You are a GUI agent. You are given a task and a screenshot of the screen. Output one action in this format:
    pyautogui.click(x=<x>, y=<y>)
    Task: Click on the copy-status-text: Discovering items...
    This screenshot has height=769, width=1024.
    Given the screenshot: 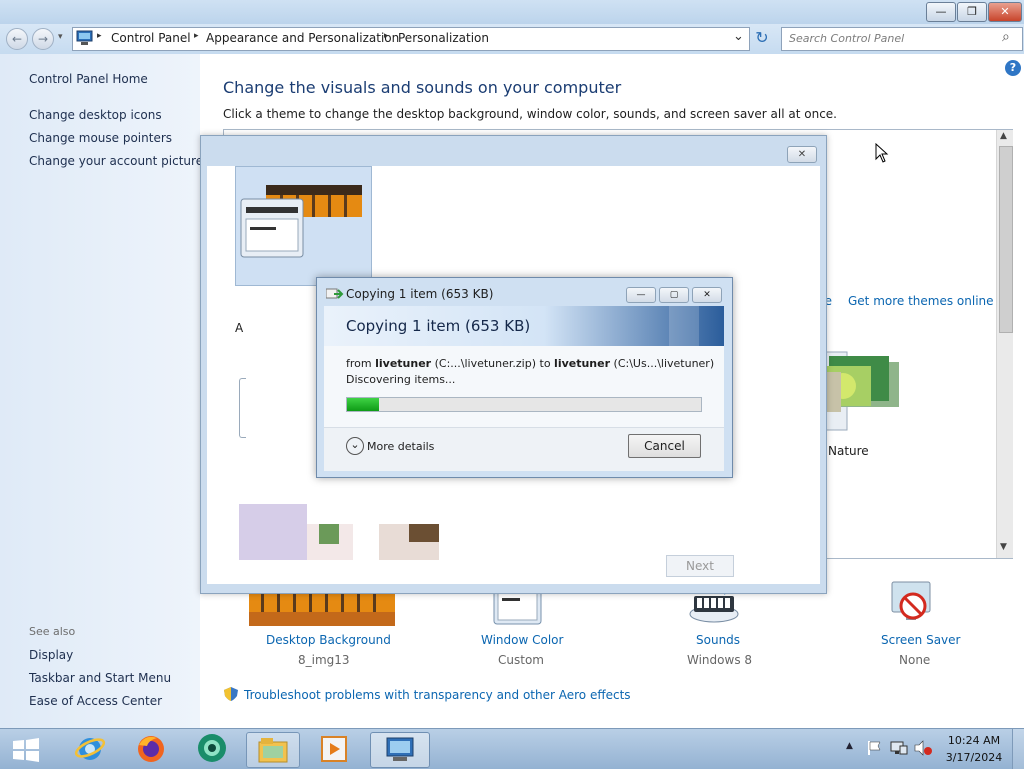 What is the action you would take?
    pyautogui.click(x=401, y=379)
    